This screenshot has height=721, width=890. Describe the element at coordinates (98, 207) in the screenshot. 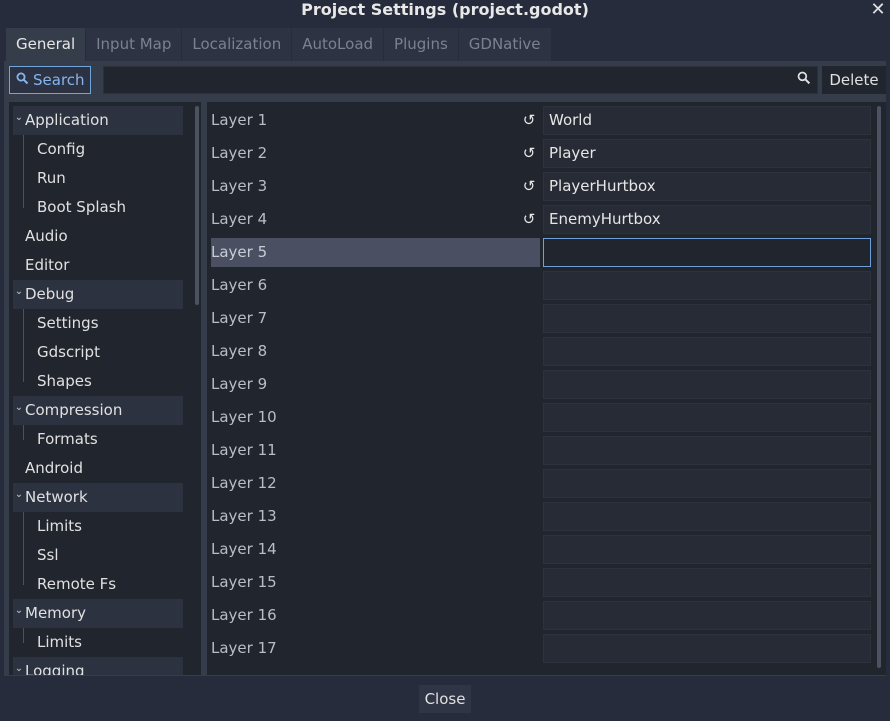

I see `tree-item-boot-splash: Boot Splash` at that location.